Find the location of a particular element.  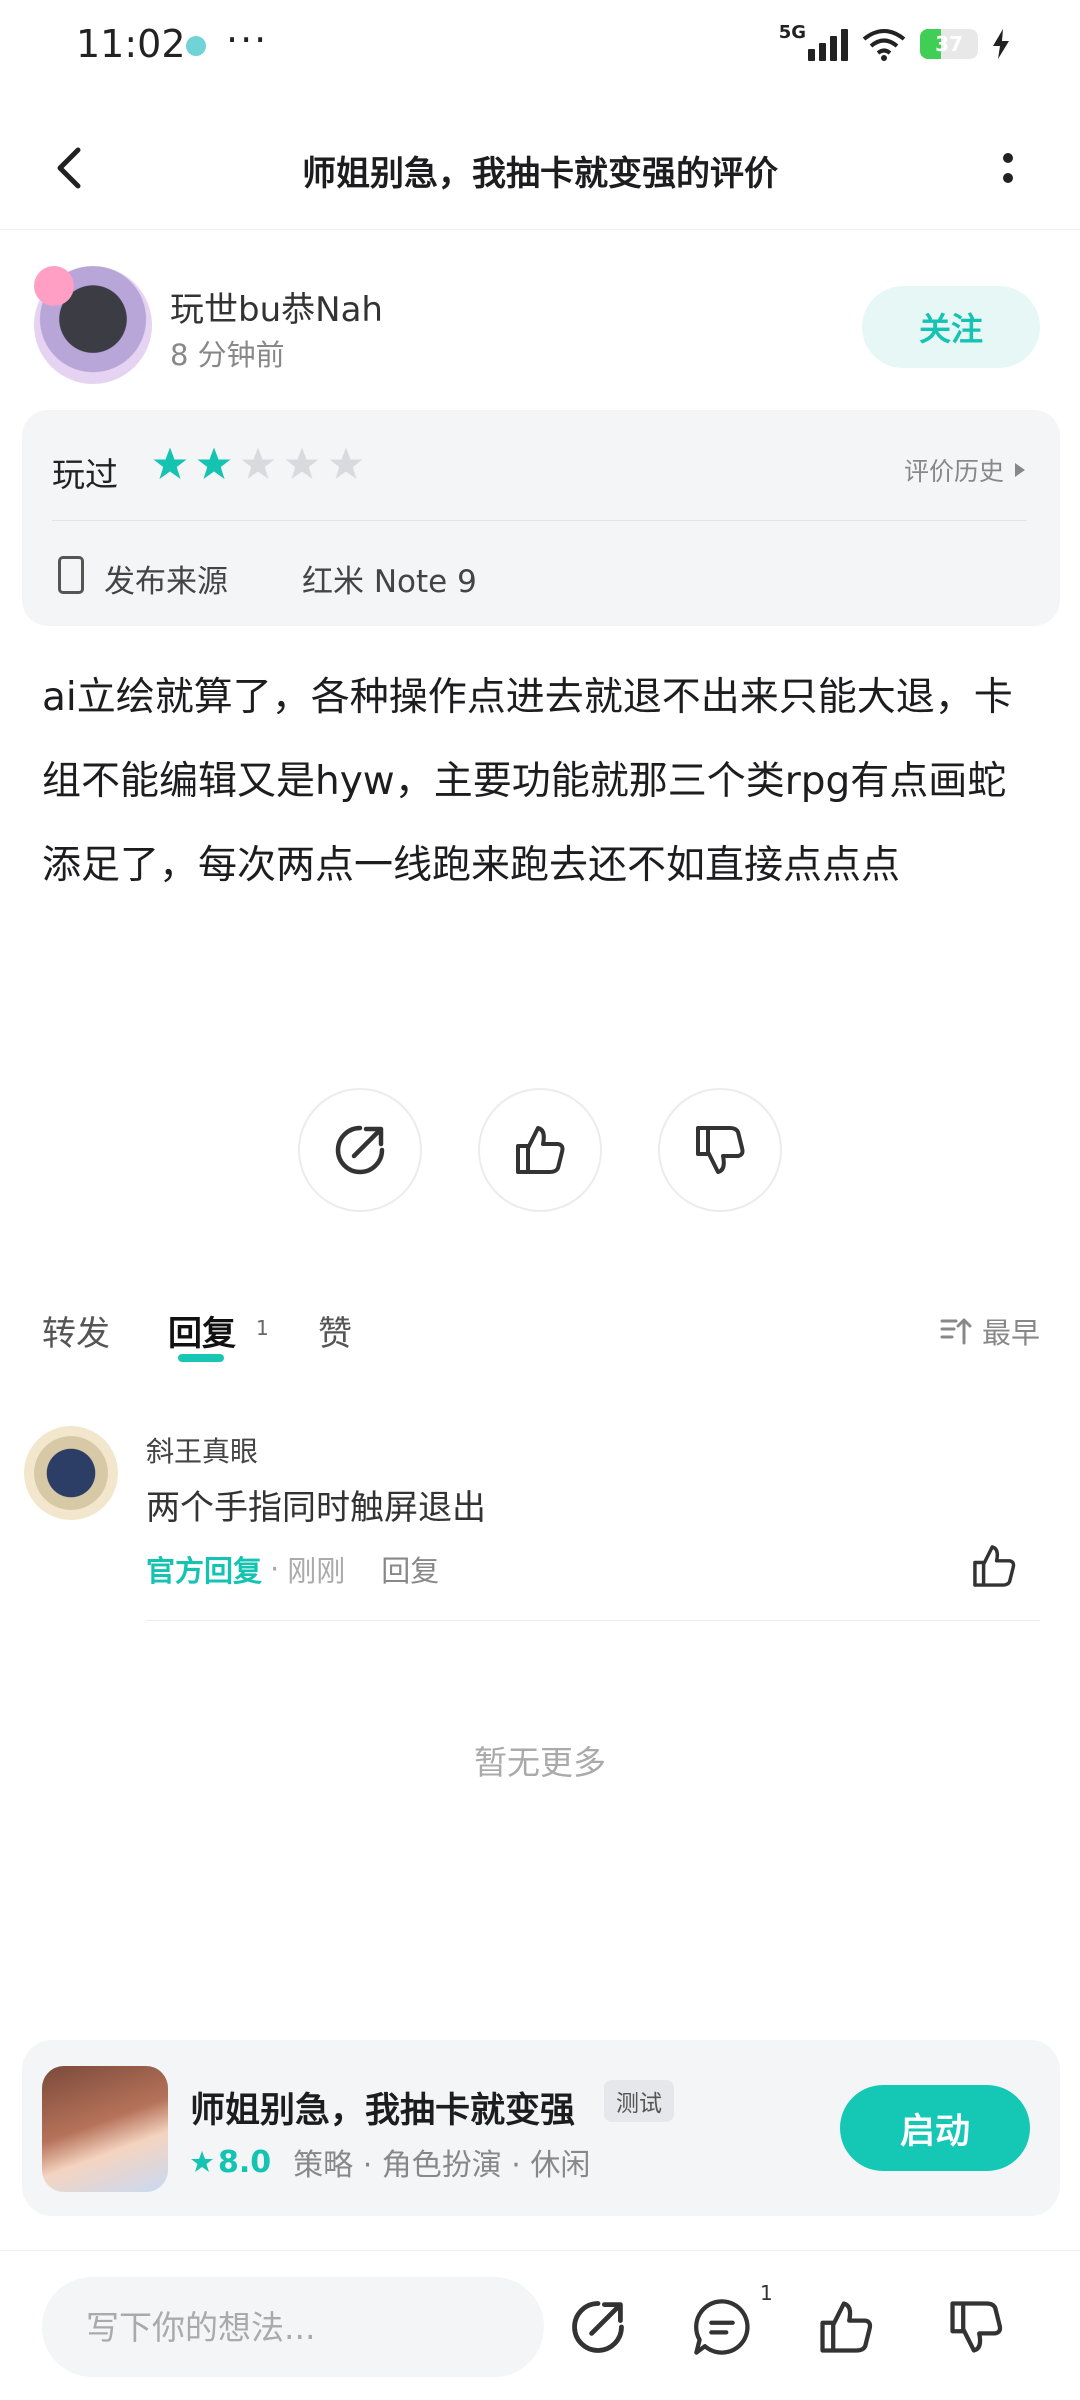

comment-icon is located at coordinates (722, 2327).